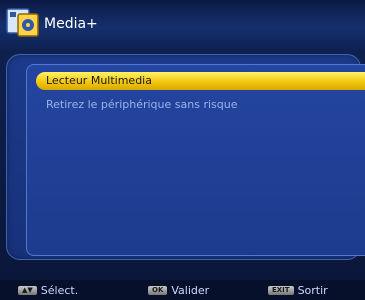  I want to click on footer-exit-hint: EXIT Sortir, so click(298, 290).